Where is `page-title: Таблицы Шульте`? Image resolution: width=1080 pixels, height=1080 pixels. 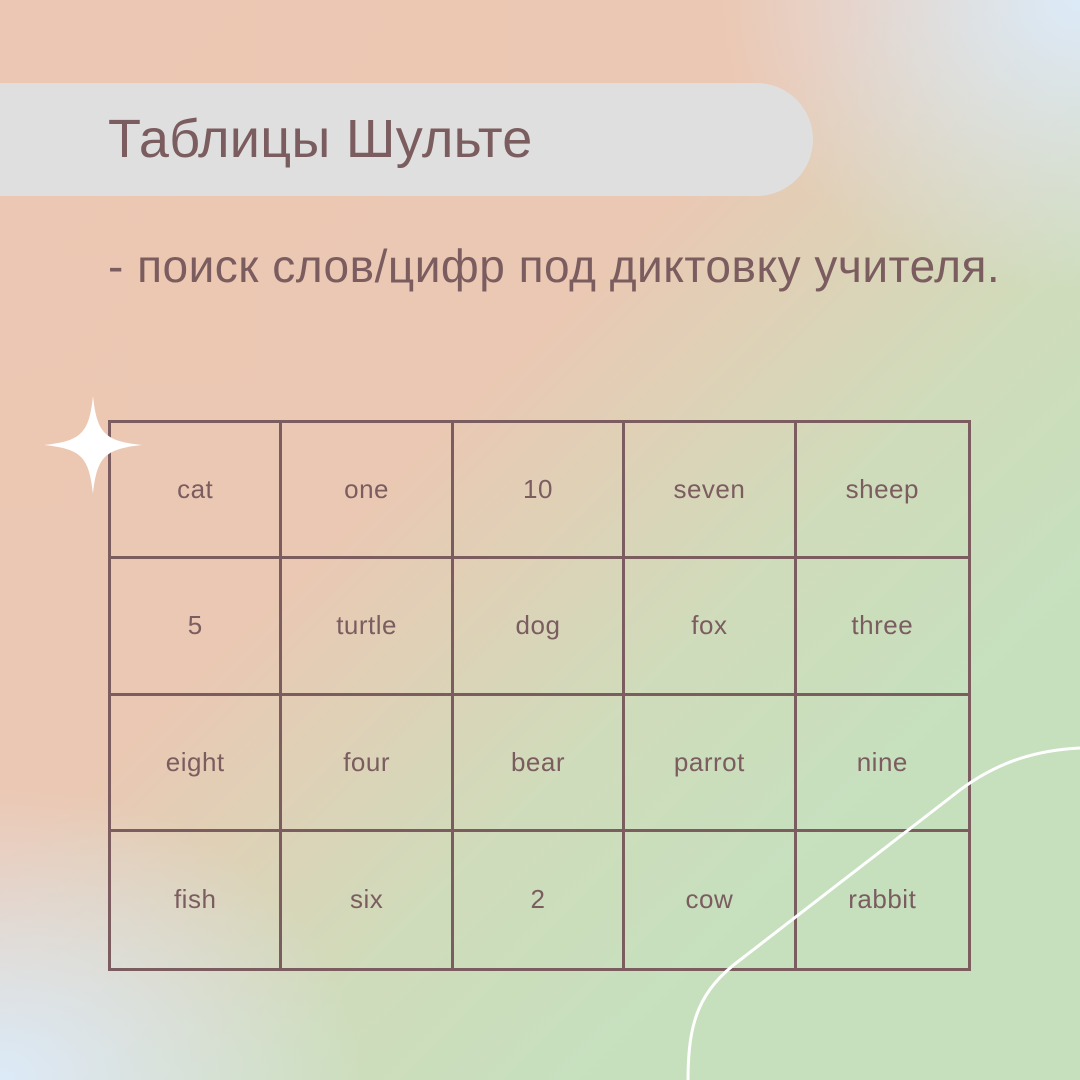 page-title: Таблицы Шульте is located at coordinates (320, 139).